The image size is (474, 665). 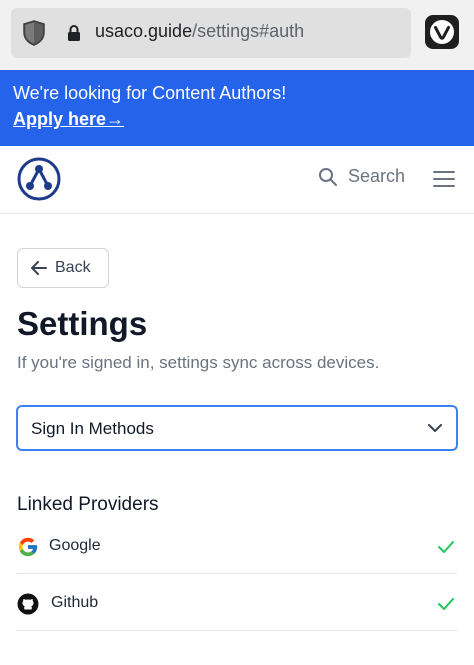 I want to click on back-label: Back, so click(x=73, y=267).